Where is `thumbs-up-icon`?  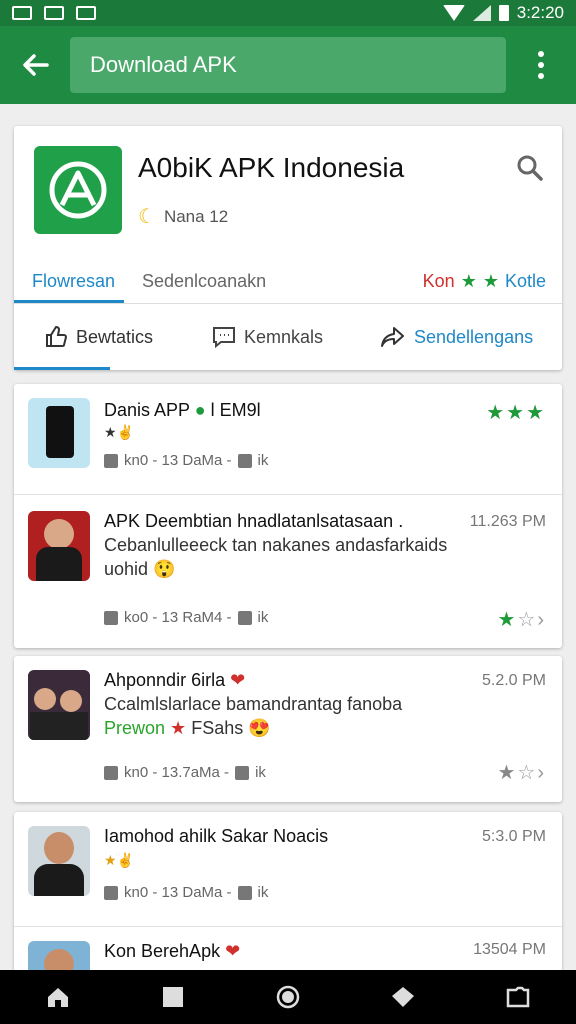
thumbs-up-icon is located at coordinates (57, 336).